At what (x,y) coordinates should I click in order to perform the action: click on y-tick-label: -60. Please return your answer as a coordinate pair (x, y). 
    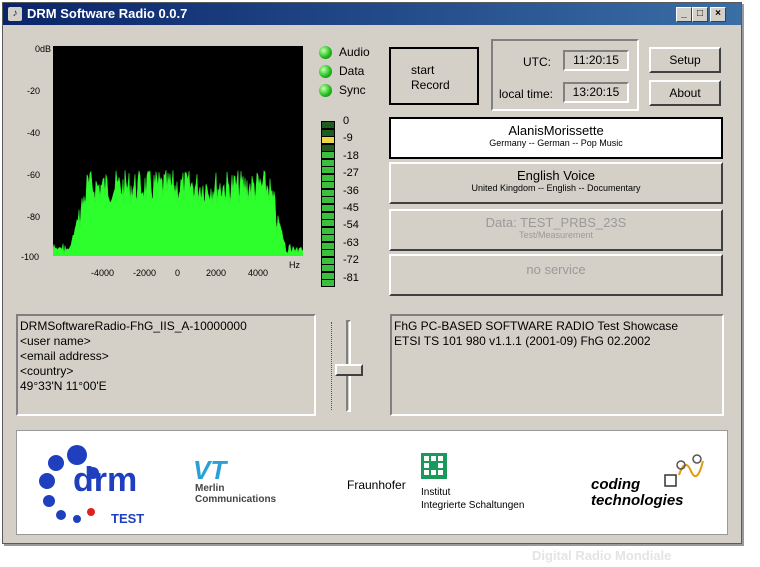
    Looking at the image, I should click on (34, 175).